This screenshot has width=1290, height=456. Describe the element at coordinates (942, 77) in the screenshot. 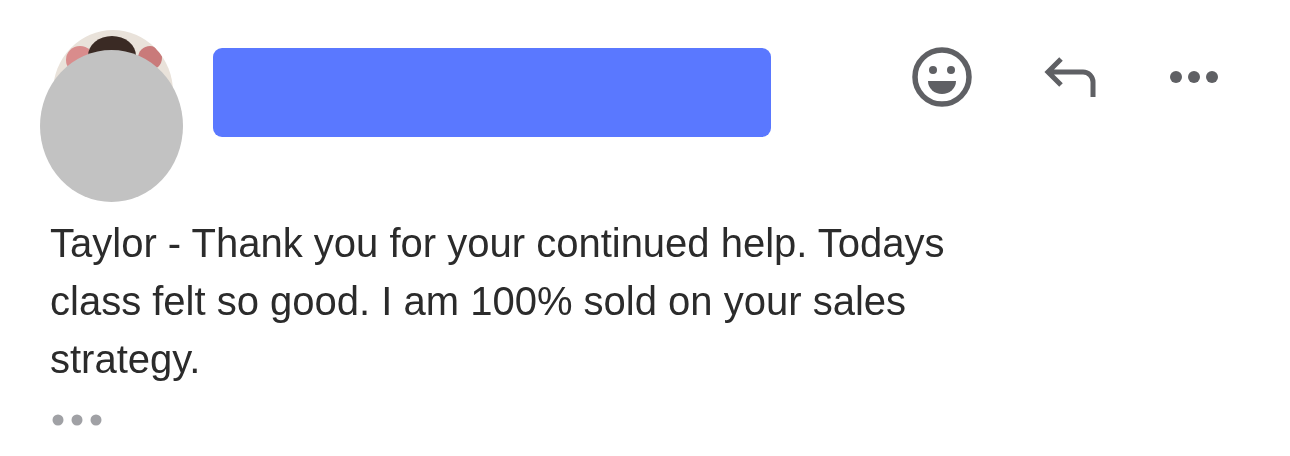

I see `emoji-icon` at that location.